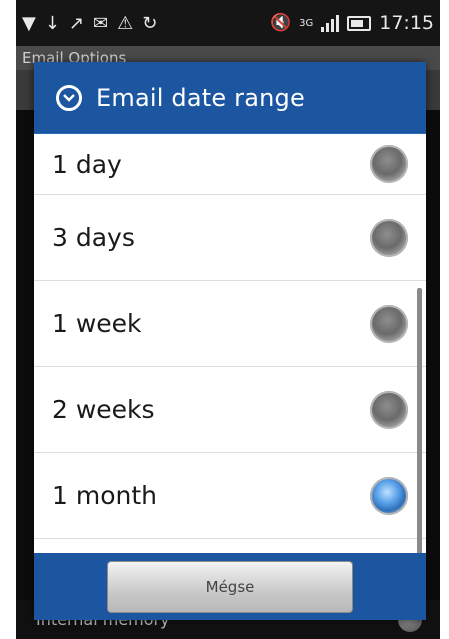  I want to click on clock: 17:15, so click(406, 23).